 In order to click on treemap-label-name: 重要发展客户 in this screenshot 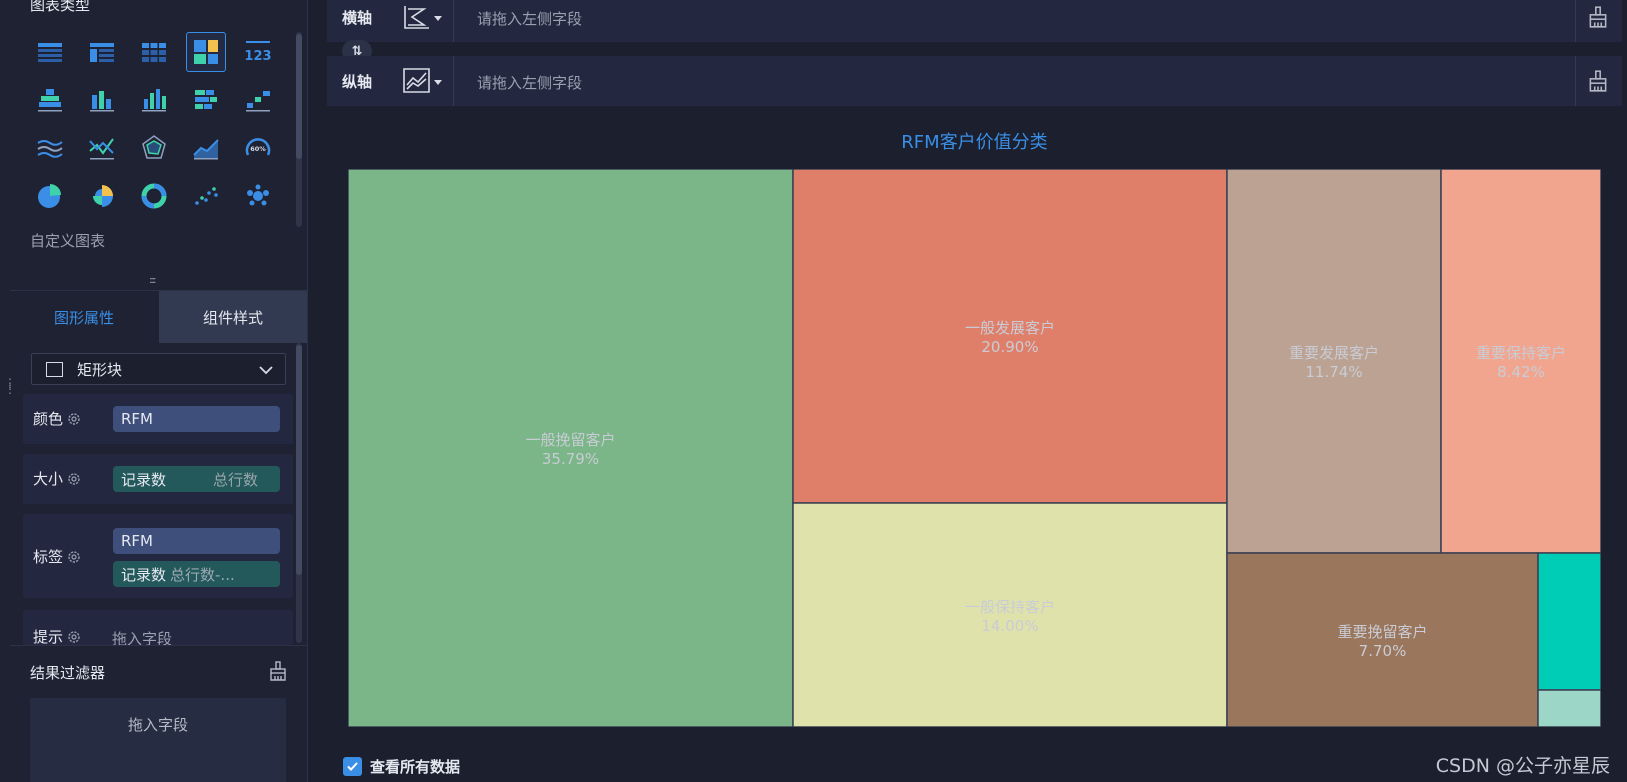, I will do `click(1334, 353)`.